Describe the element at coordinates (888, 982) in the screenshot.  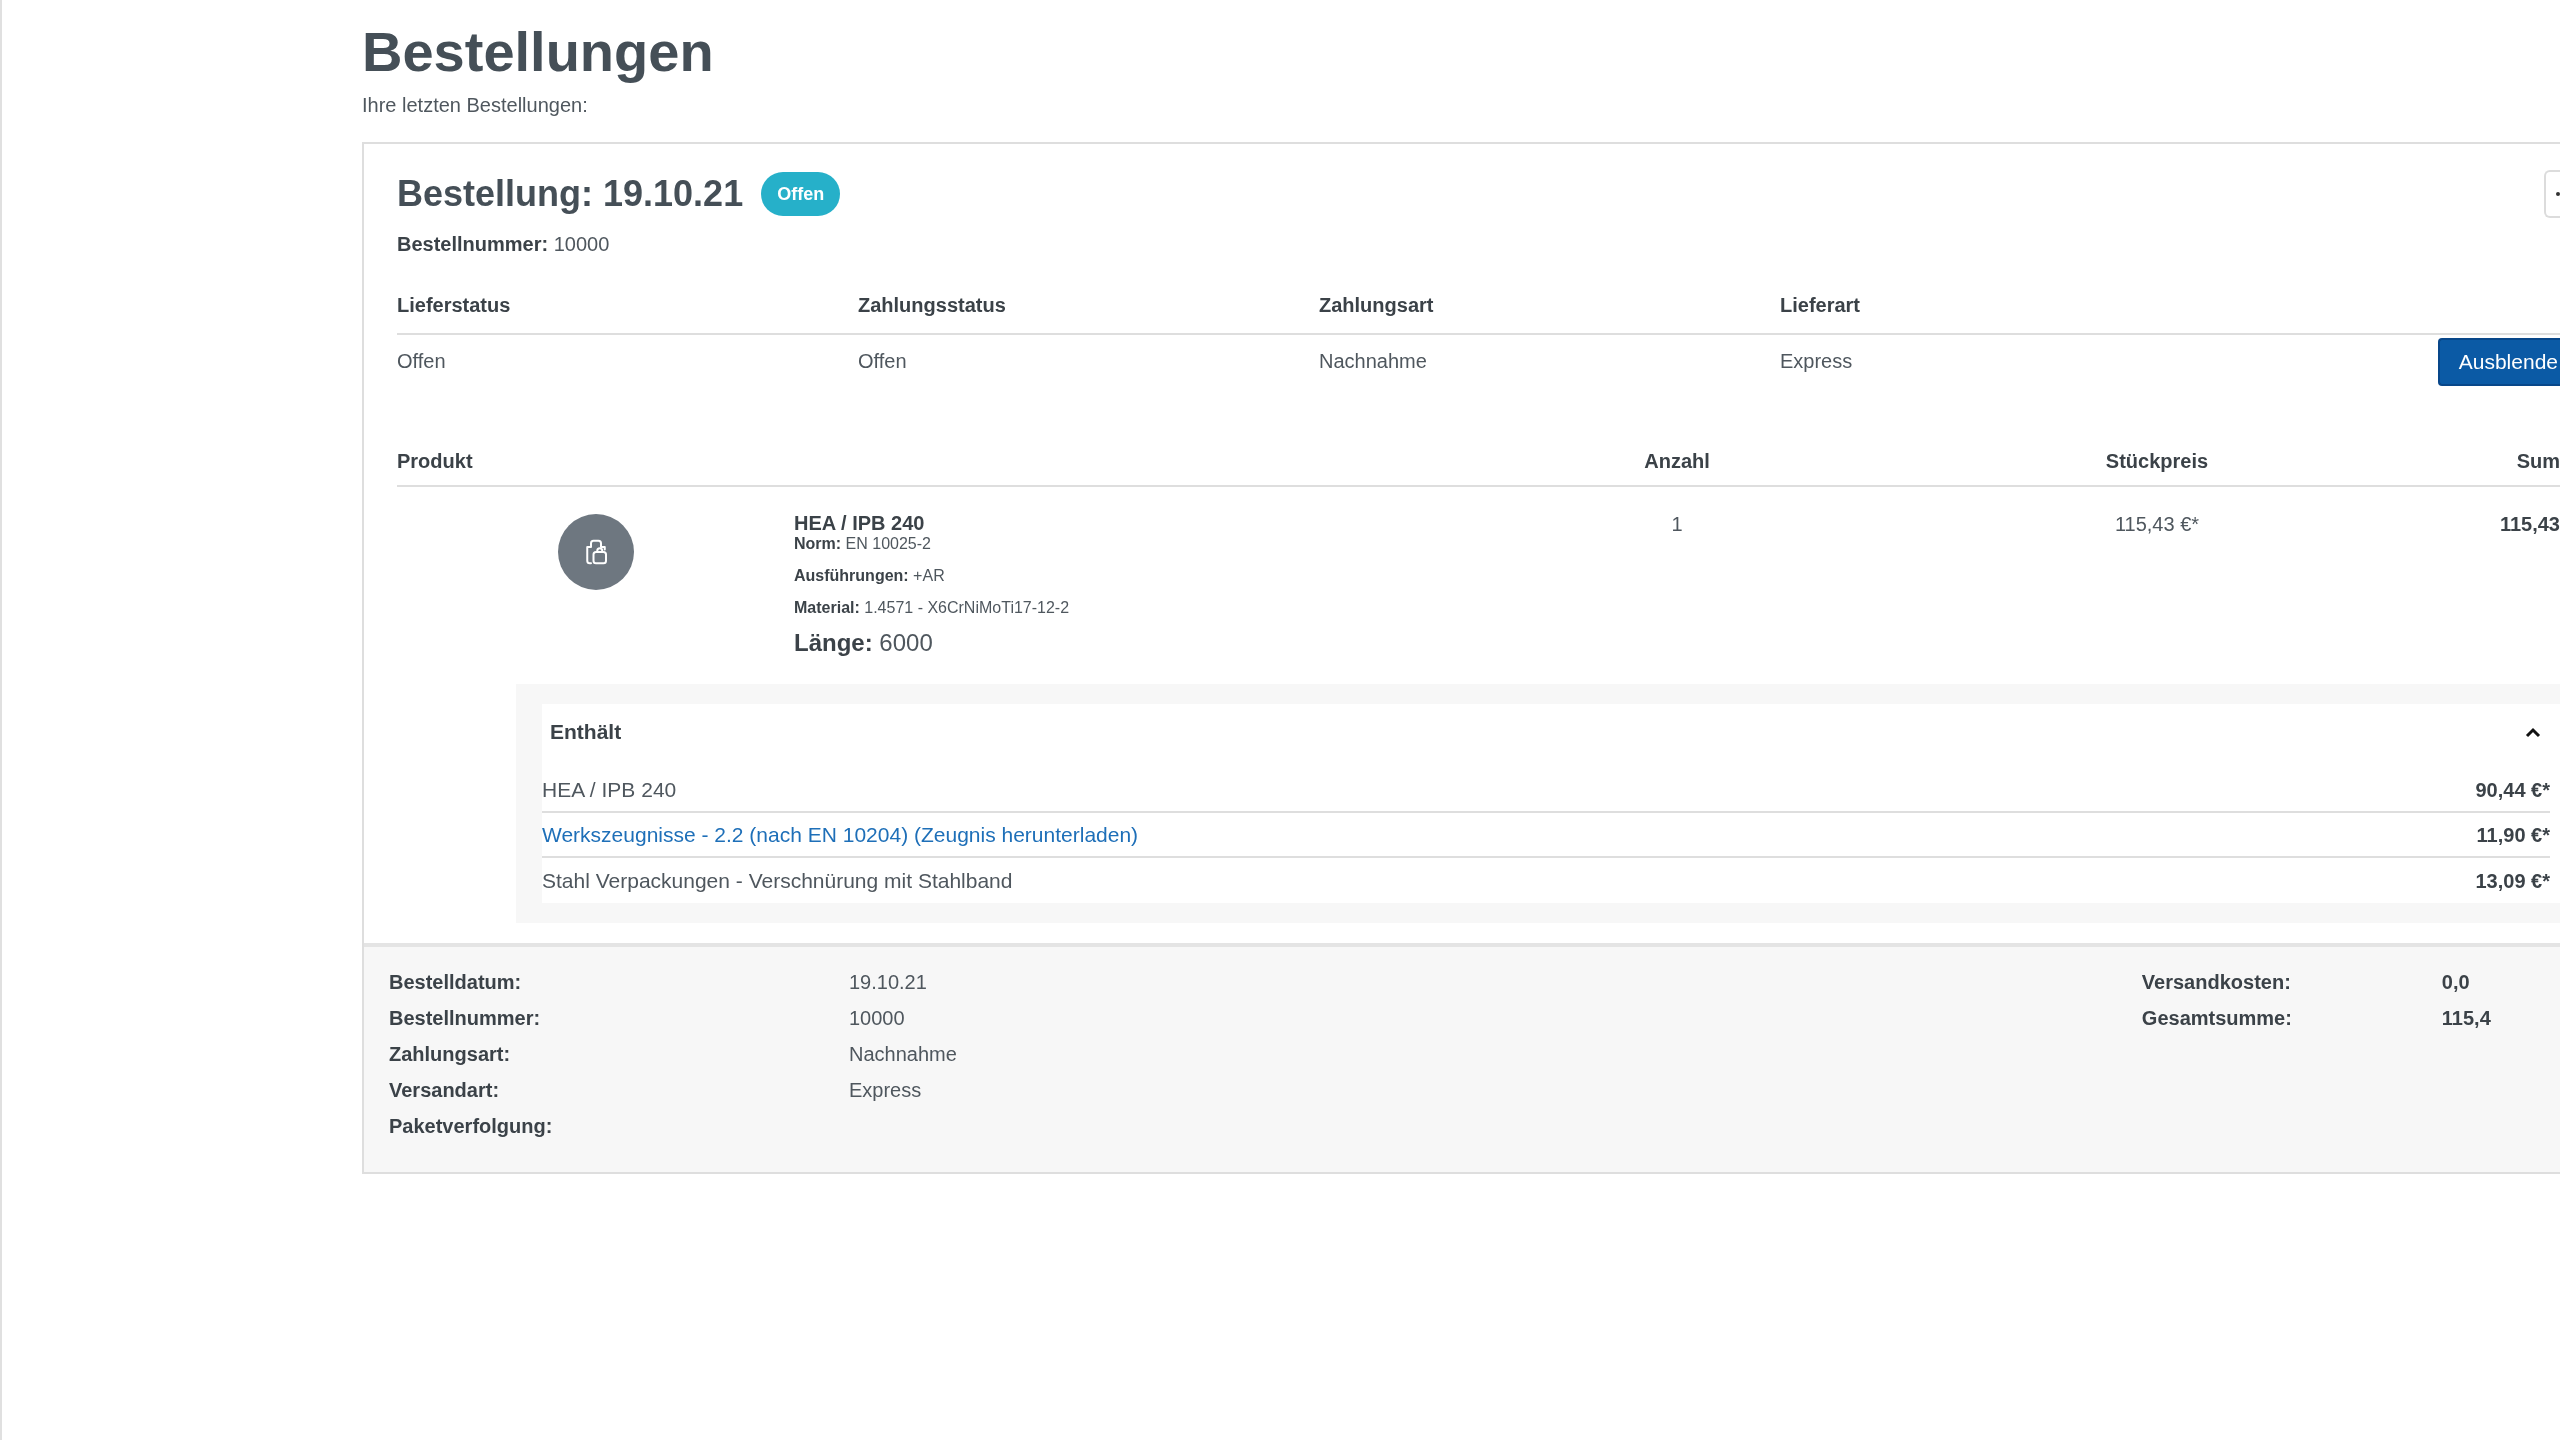
I see `summary-value: 19.10.21` at that location.